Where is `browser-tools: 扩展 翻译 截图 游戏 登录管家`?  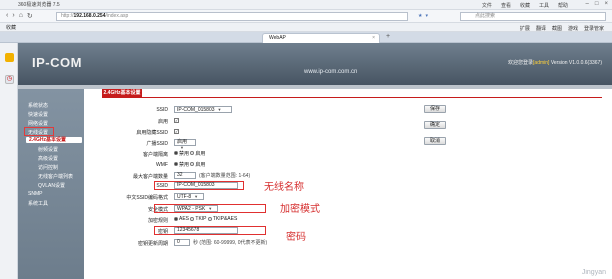
browser-tools: 扩展 翻译 截图 游戏 登录管家 is located at coordinates (562, 28).